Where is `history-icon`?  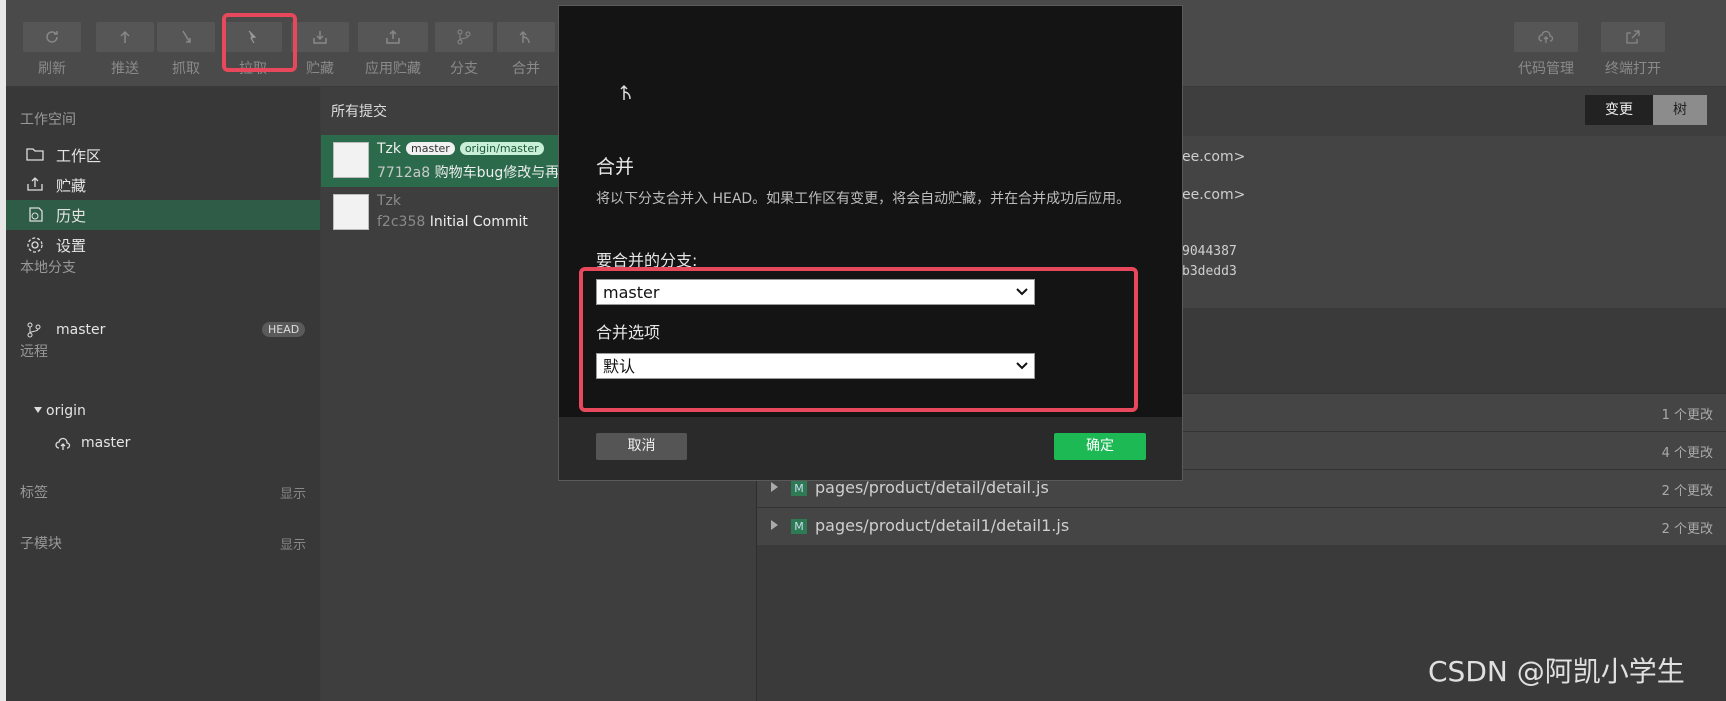 history-icon is located at coordinates (36, 214).